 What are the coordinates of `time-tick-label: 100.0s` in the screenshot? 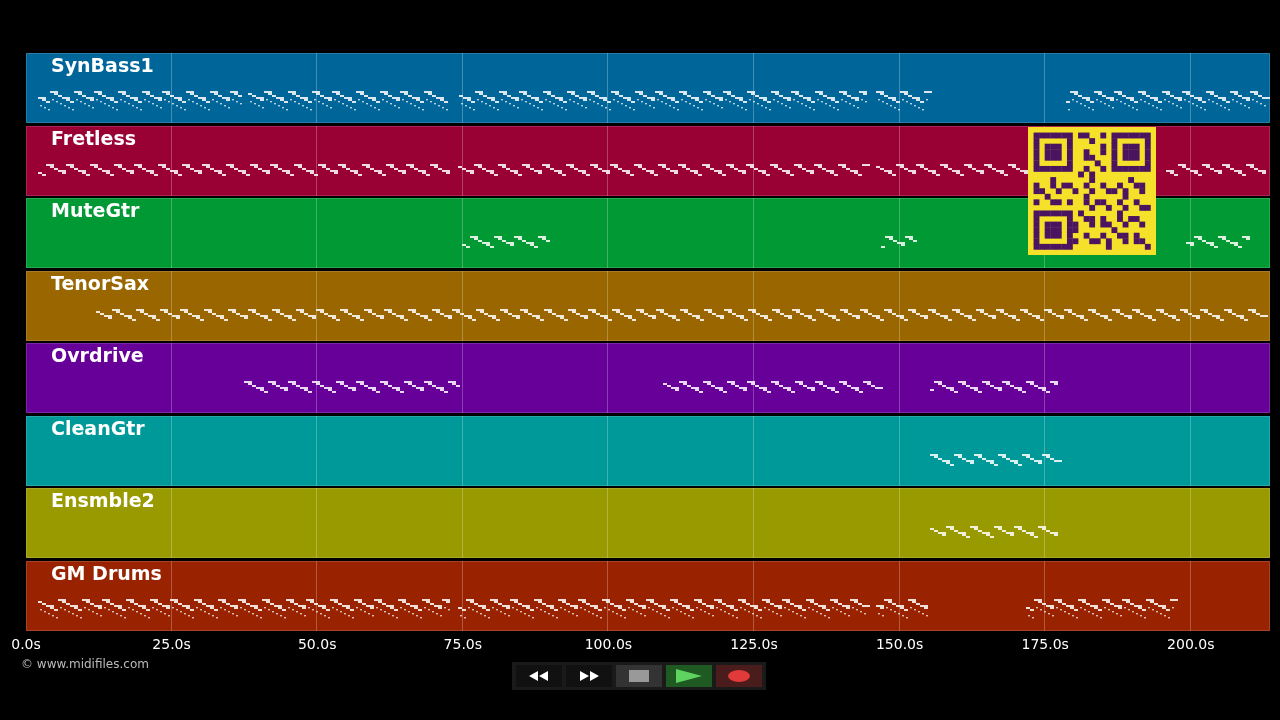 It's located at (608, 643).